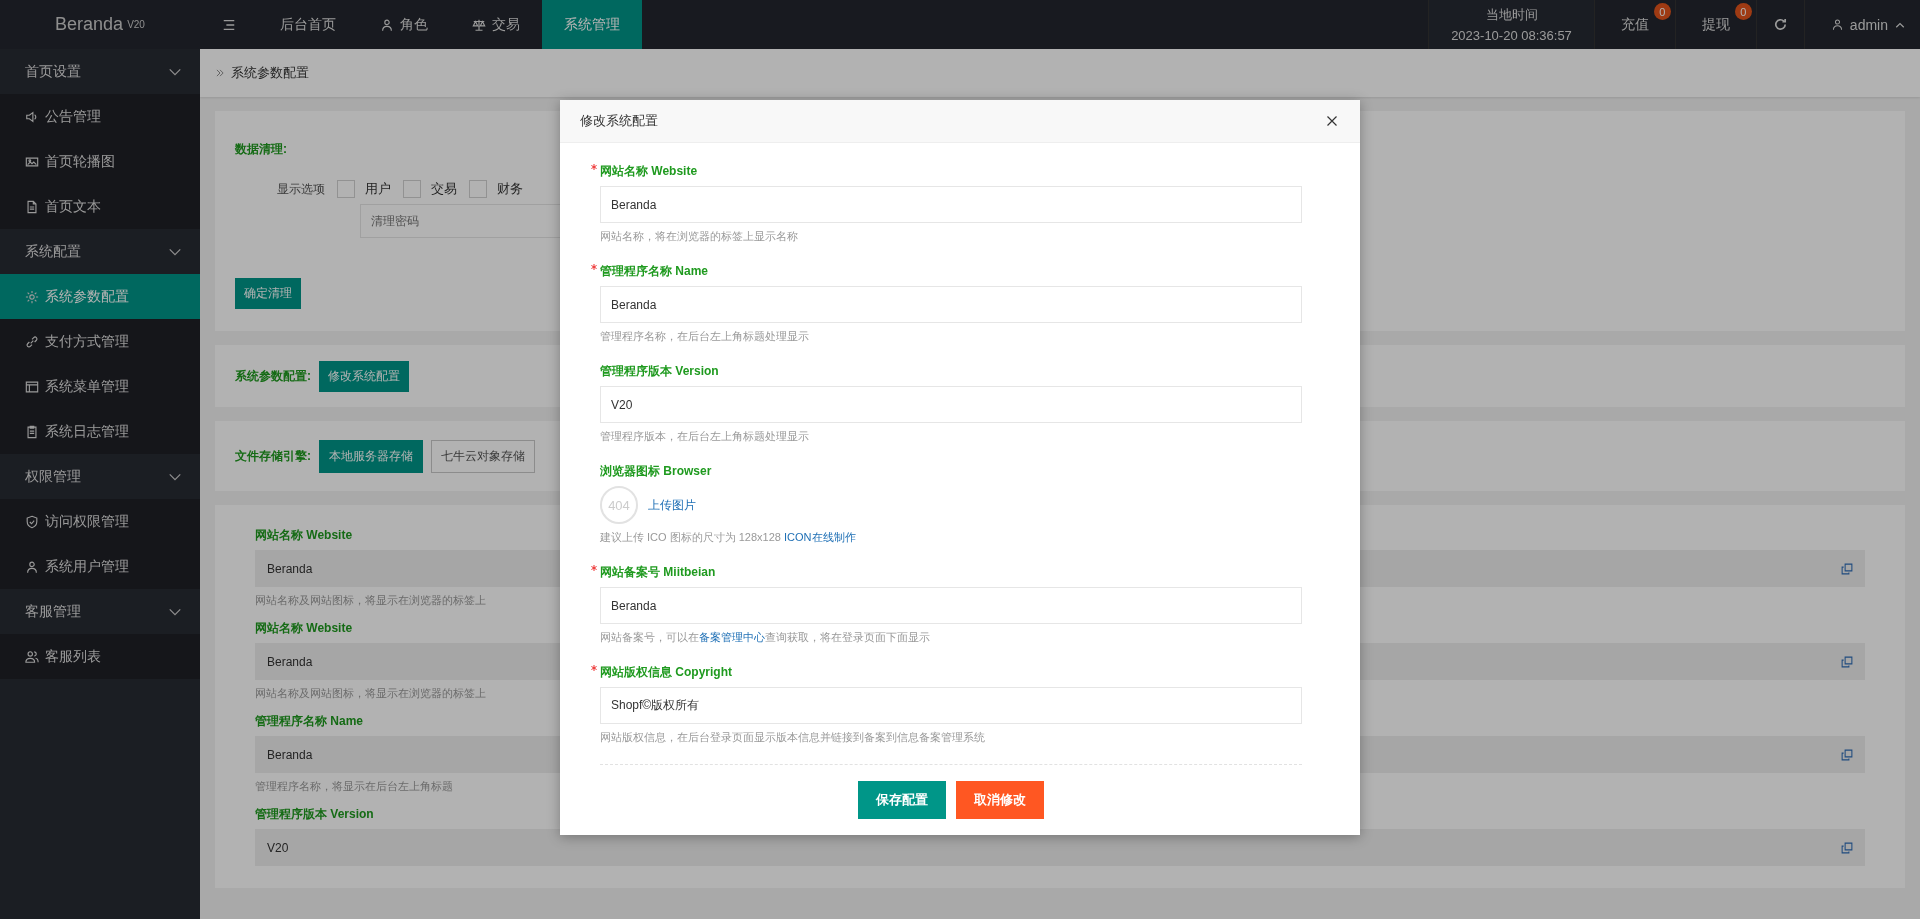 The image size is (1920, 919). What do you see at coordinates (378, 189) in the screenshot?
I see `checkbox-label: 用户` at bounding box center [378, 189].